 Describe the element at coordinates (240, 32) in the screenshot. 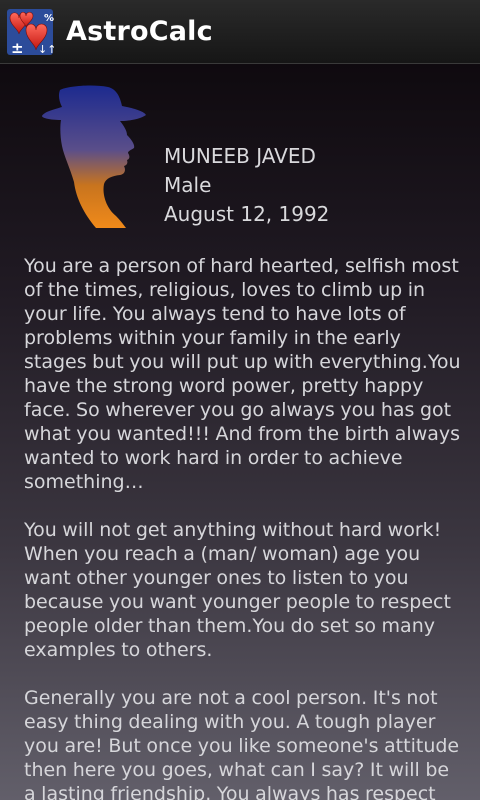

I see `action-bar: % ± ↓↑ AstroCalc` at that location.